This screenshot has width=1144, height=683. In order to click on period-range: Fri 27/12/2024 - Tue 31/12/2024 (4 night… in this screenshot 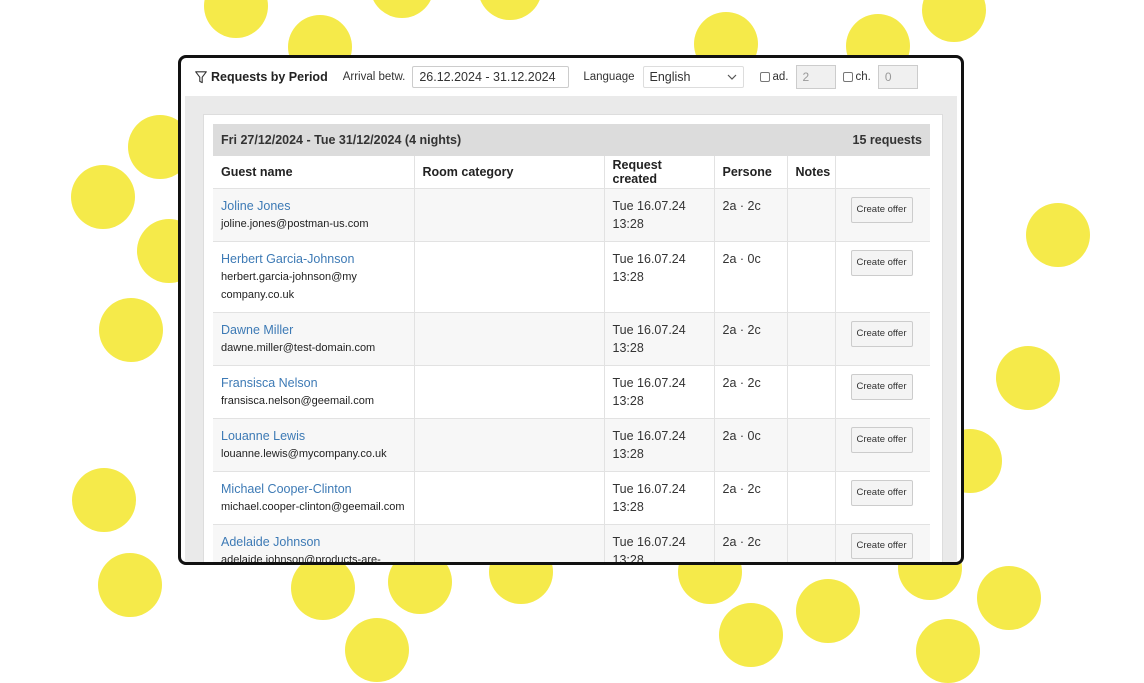, I will do `click(341, 140)`.